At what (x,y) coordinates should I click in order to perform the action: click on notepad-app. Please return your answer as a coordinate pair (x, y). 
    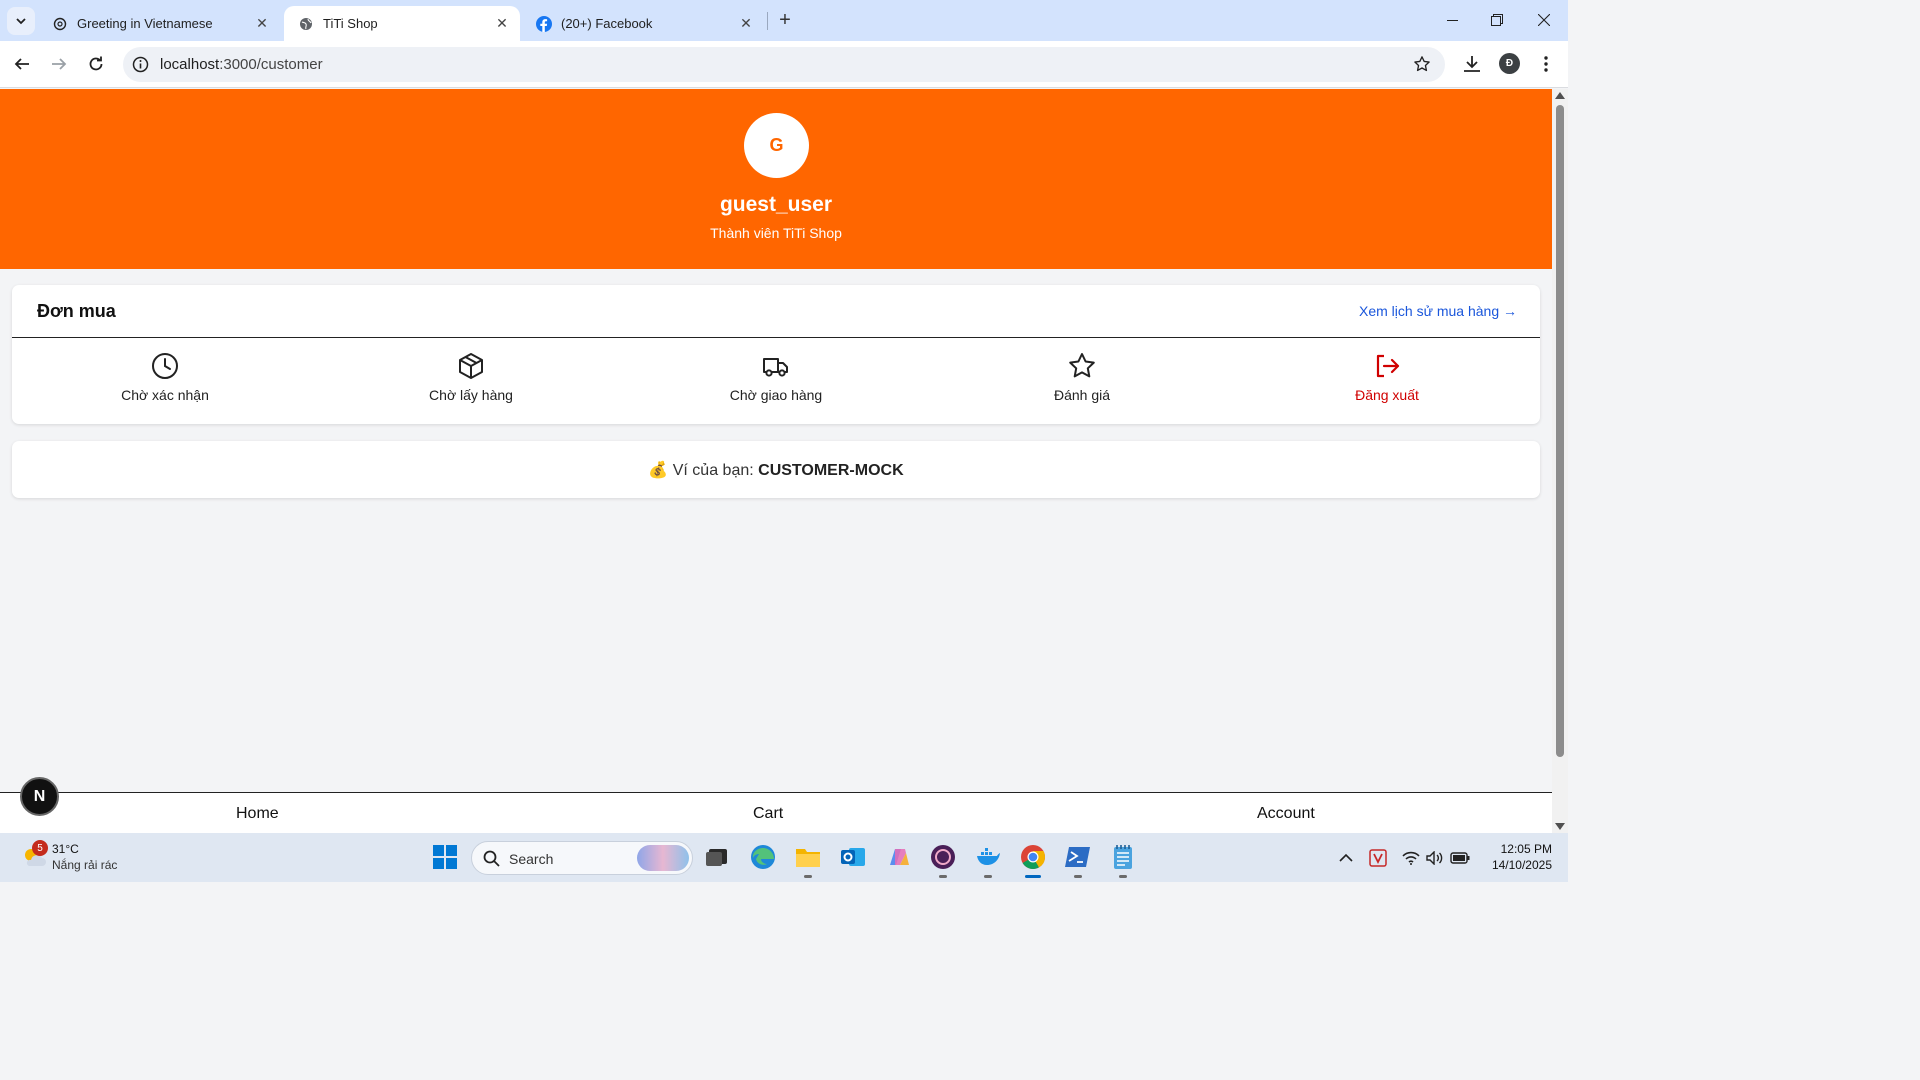
    Looking at the image, I should click on (1123, 860).